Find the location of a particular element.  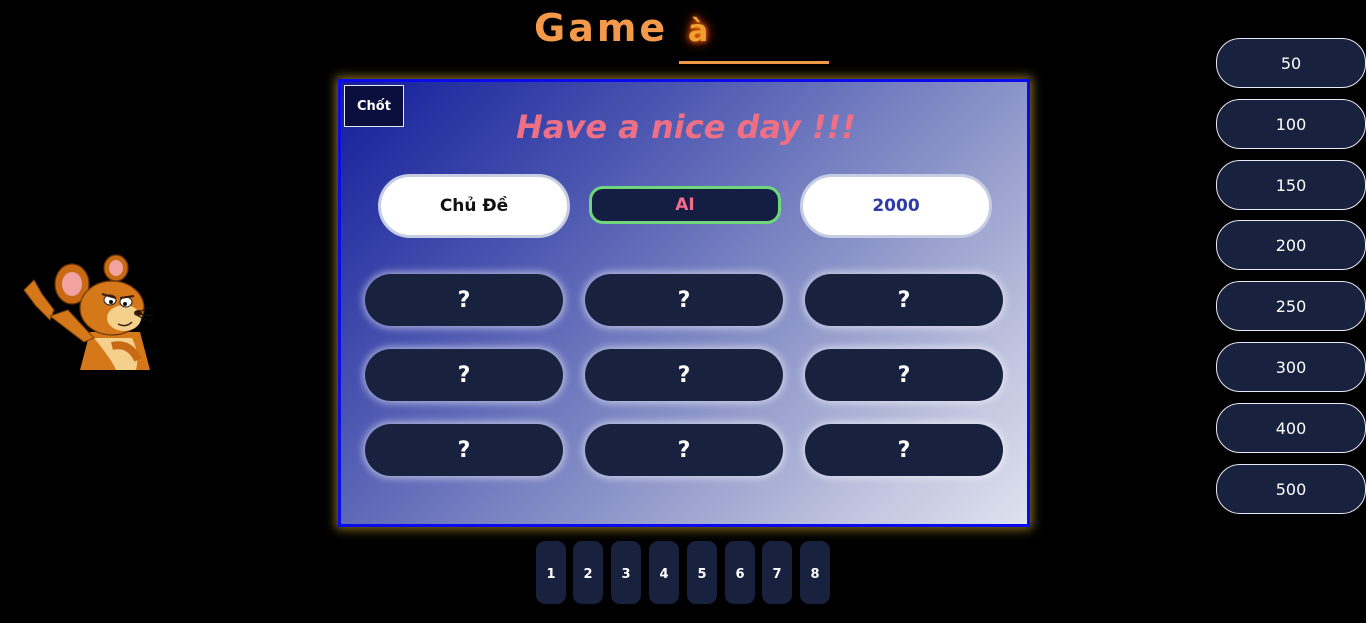

game-title: Game à is located at coordinates (694, 35).